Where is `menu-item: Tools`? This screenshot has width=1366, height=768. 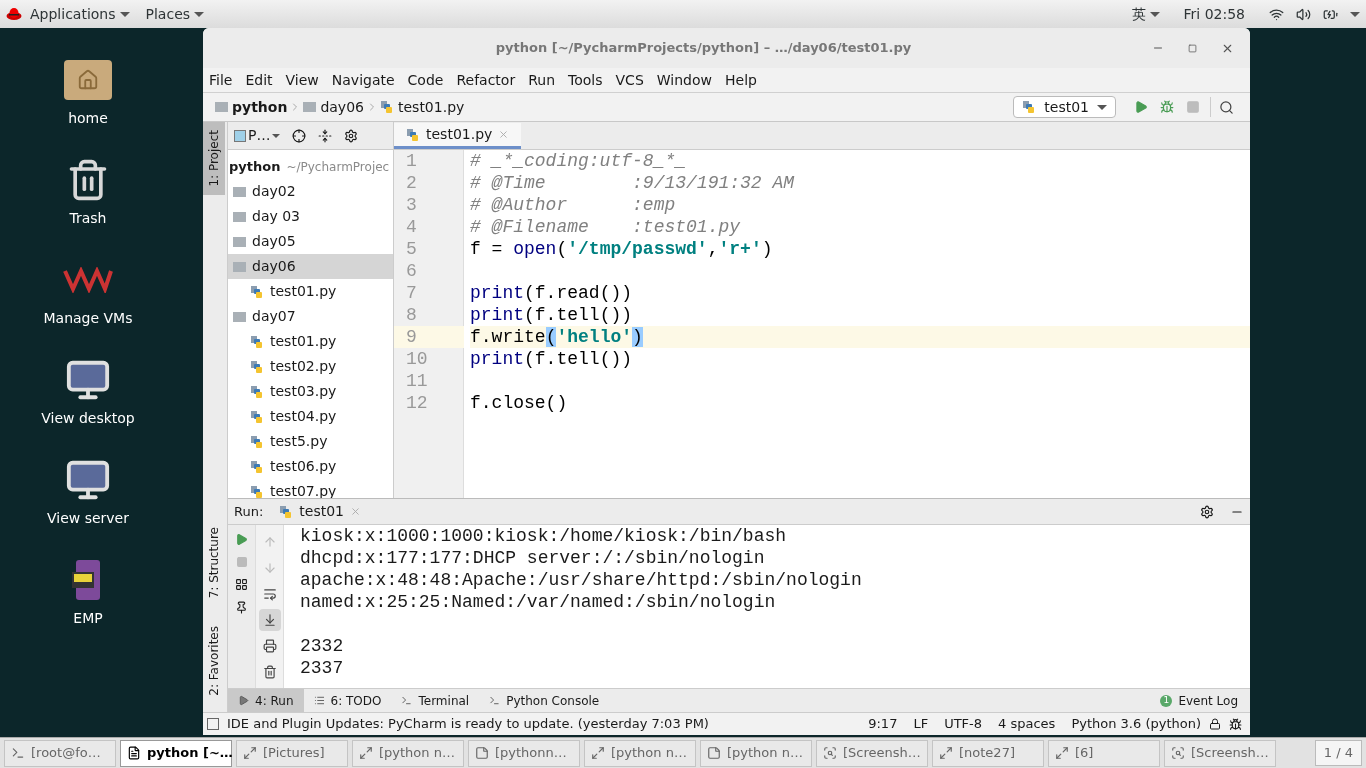
menu-item: Tools is located at coordinates (585, 80).